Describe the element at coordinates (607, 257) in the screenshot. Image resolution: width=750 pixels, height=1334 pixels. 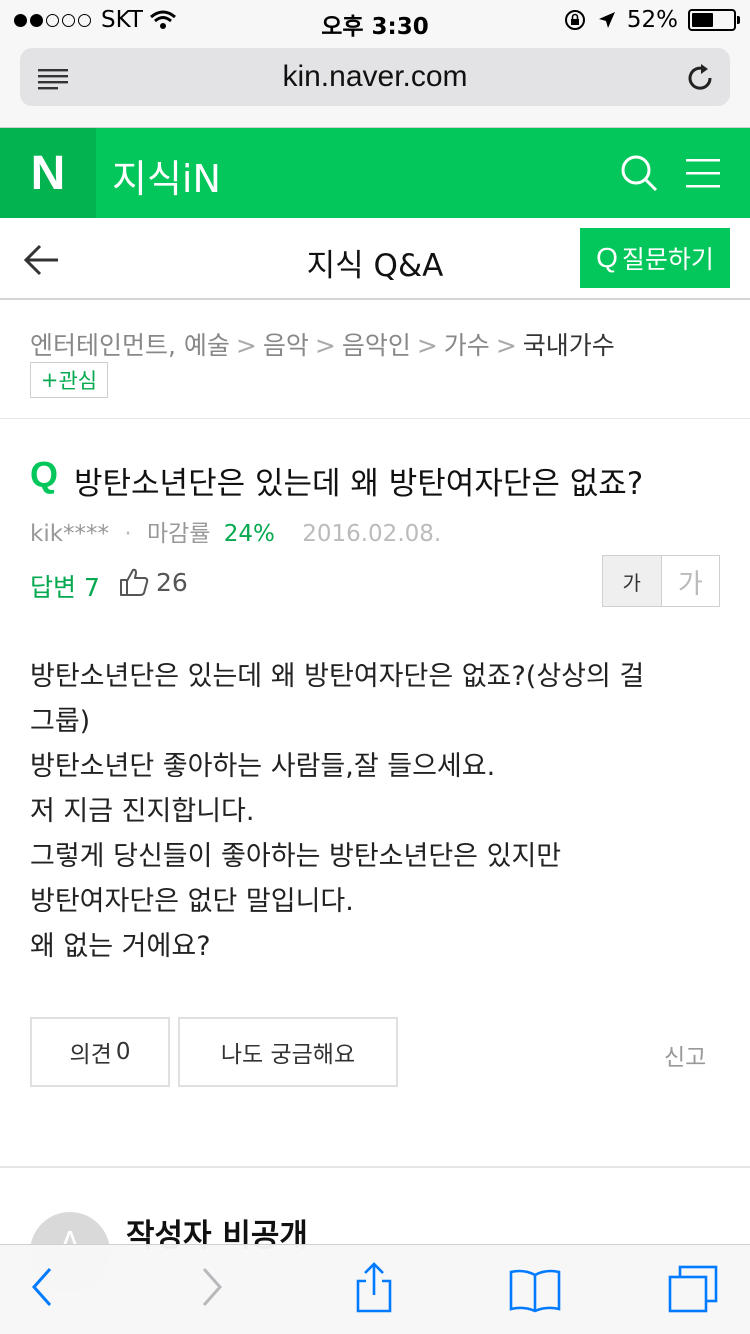
I see `ask-q-icon: Q` at that location.